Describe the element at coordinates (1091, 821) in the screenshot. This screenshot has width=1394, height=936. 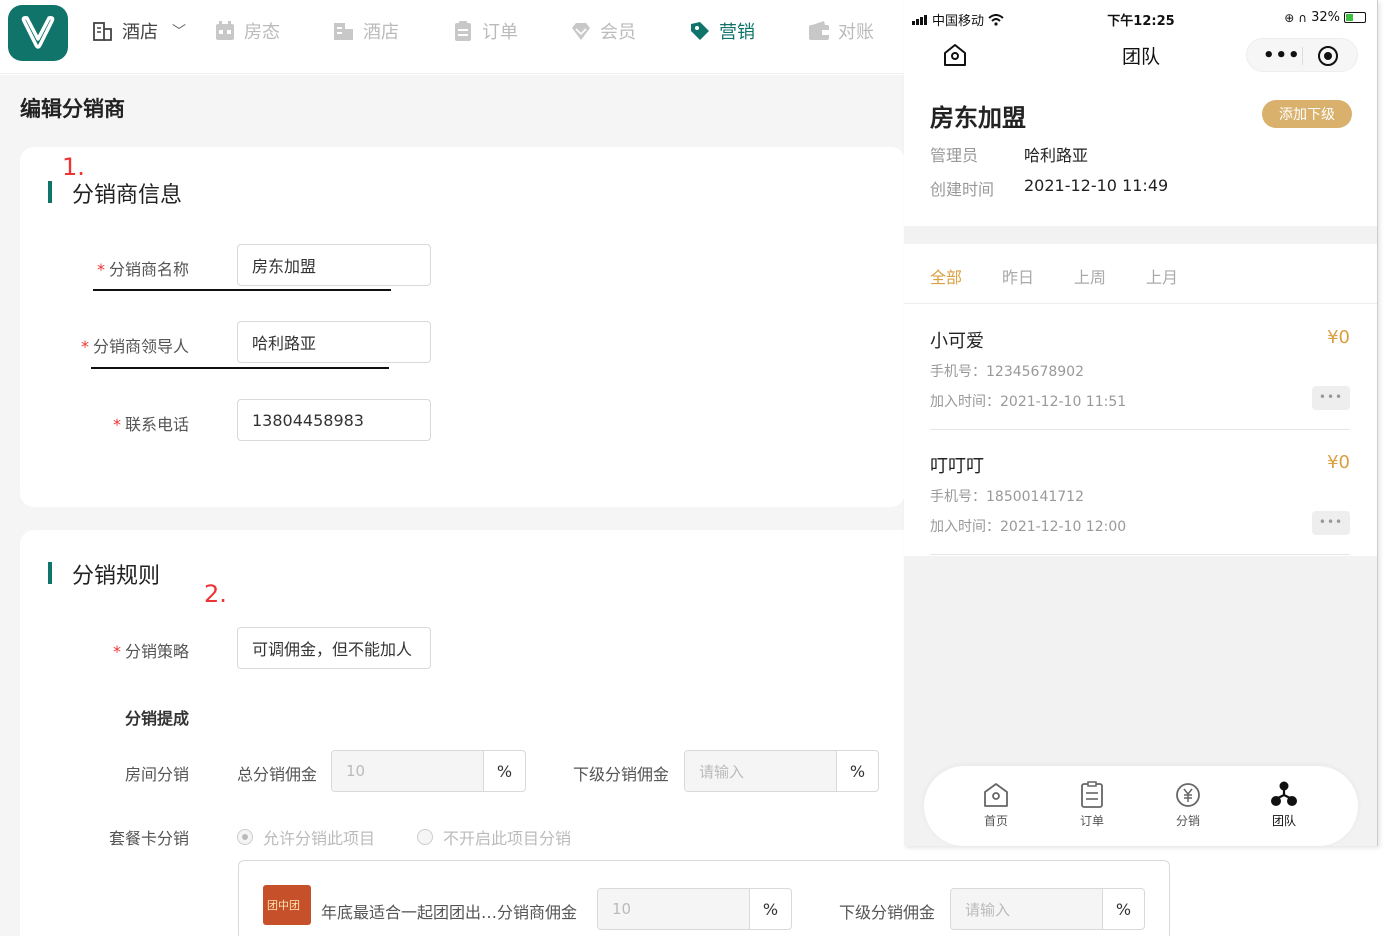
I see `tabbar-label: 订单` at that location.